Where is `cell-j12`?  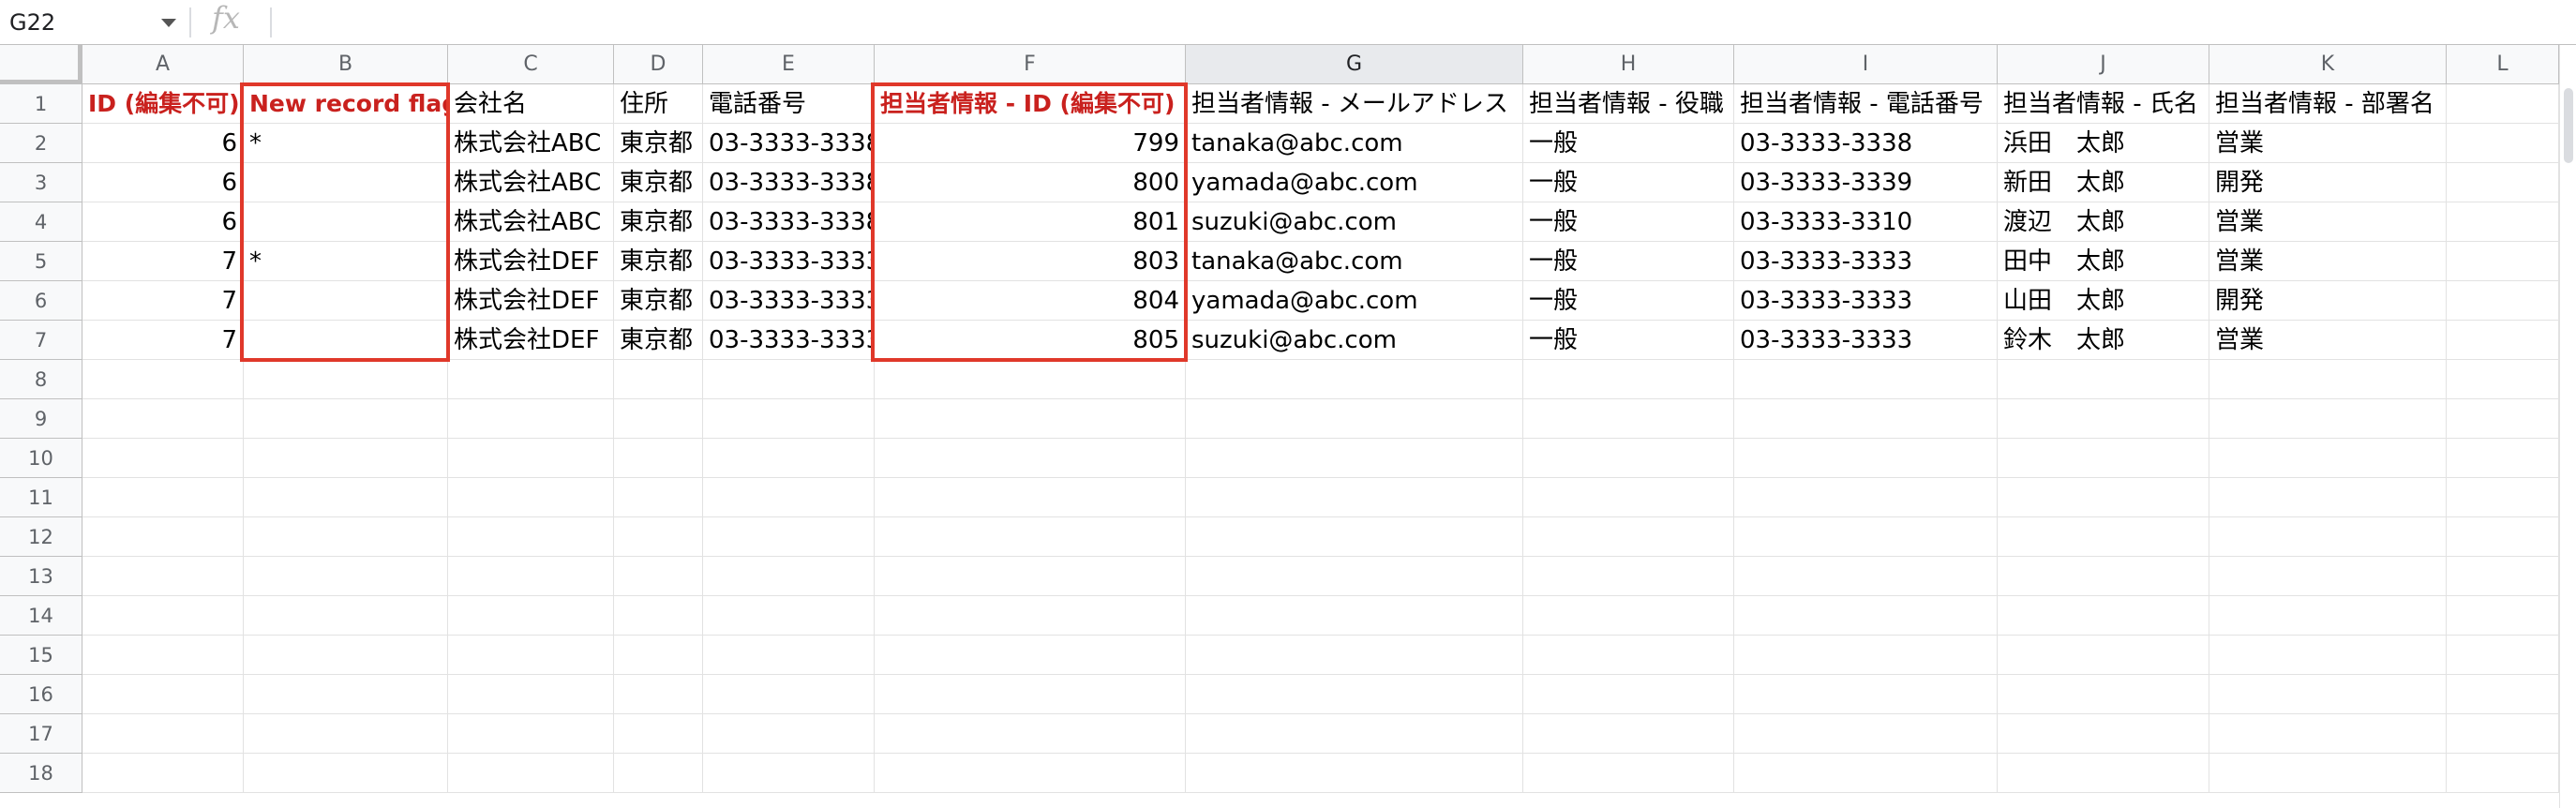 cell-j12 is located at coordinates (2104, 537).